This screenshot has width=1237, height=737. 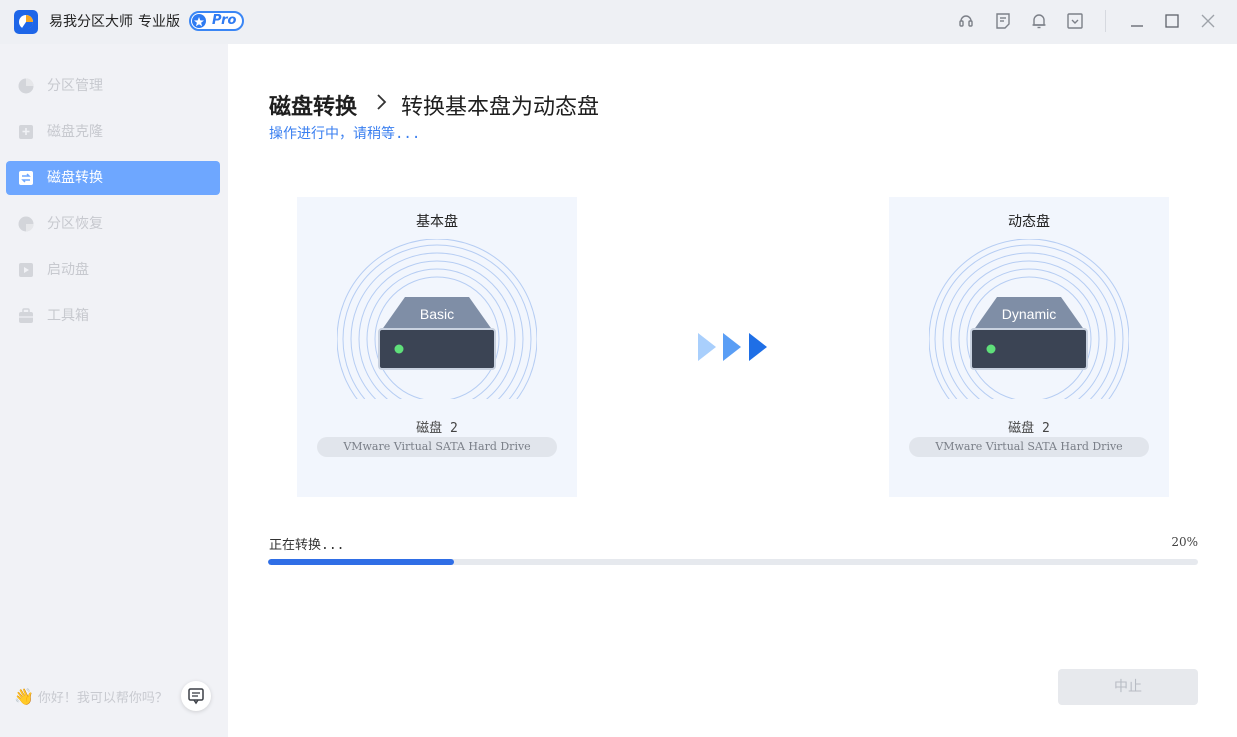 I want to click on pro-badge: Pro, so click(x=216, y=21).